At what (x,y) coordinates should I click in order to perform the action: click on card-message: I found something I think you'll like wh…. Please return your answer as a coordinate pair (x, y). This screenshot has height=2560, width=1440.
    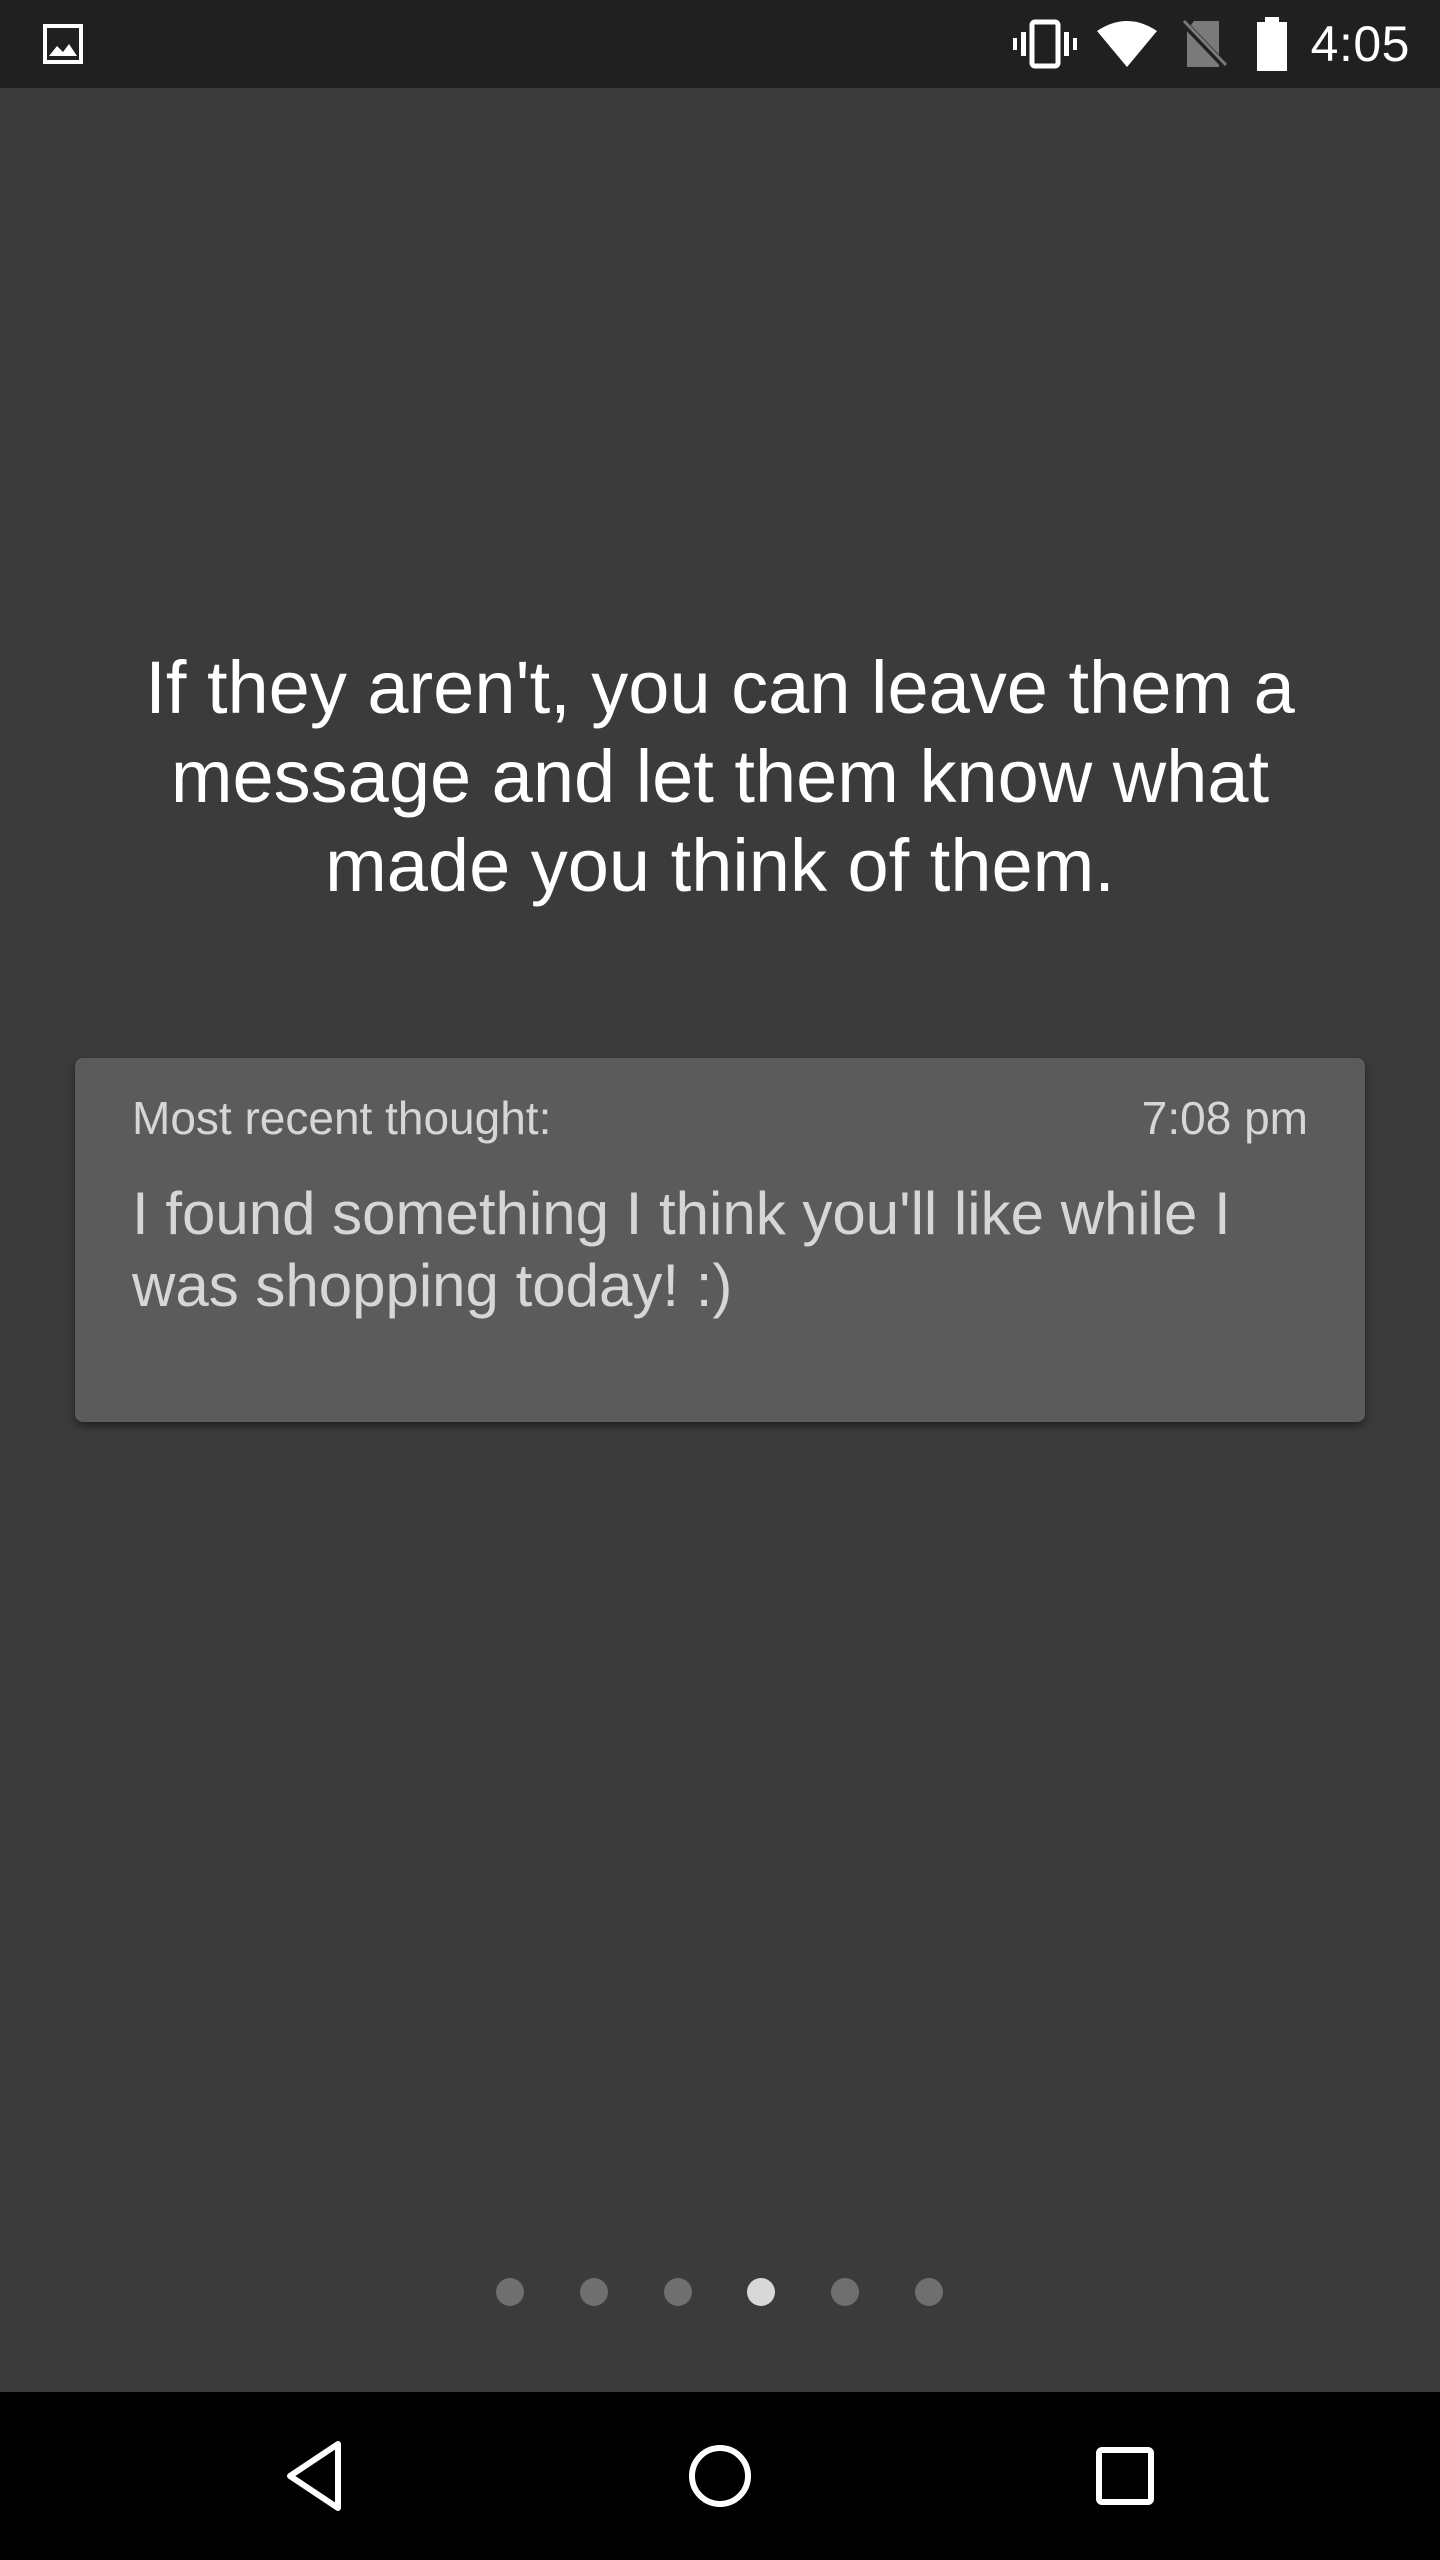
    Looking at the image, I should click on (681, 1249).